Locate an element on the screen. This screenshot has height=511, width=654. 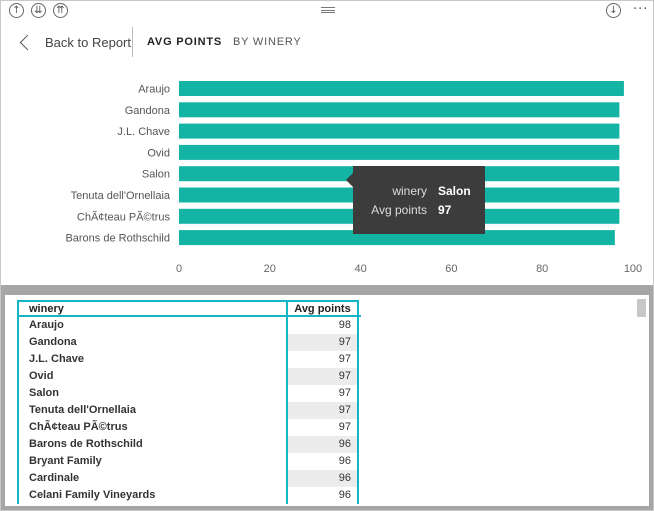
table-row: Salon 97 is located at coordinates (189, 393).